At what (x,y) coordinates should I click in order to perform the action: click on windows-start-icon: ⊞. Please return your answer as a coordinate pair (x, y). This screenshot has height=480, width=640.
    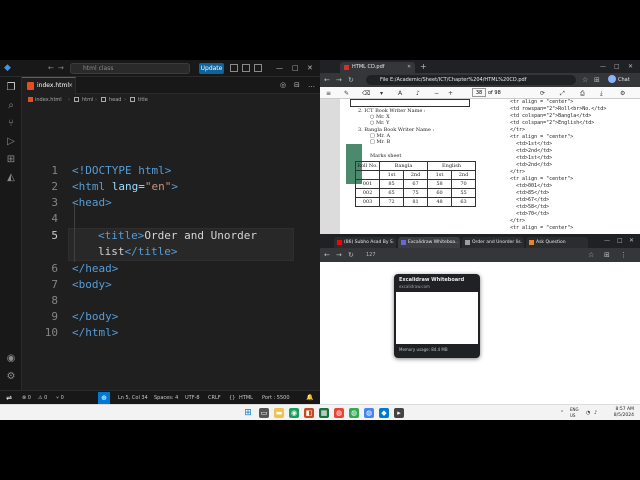
    Looking at the image, I should click on (248, 413).